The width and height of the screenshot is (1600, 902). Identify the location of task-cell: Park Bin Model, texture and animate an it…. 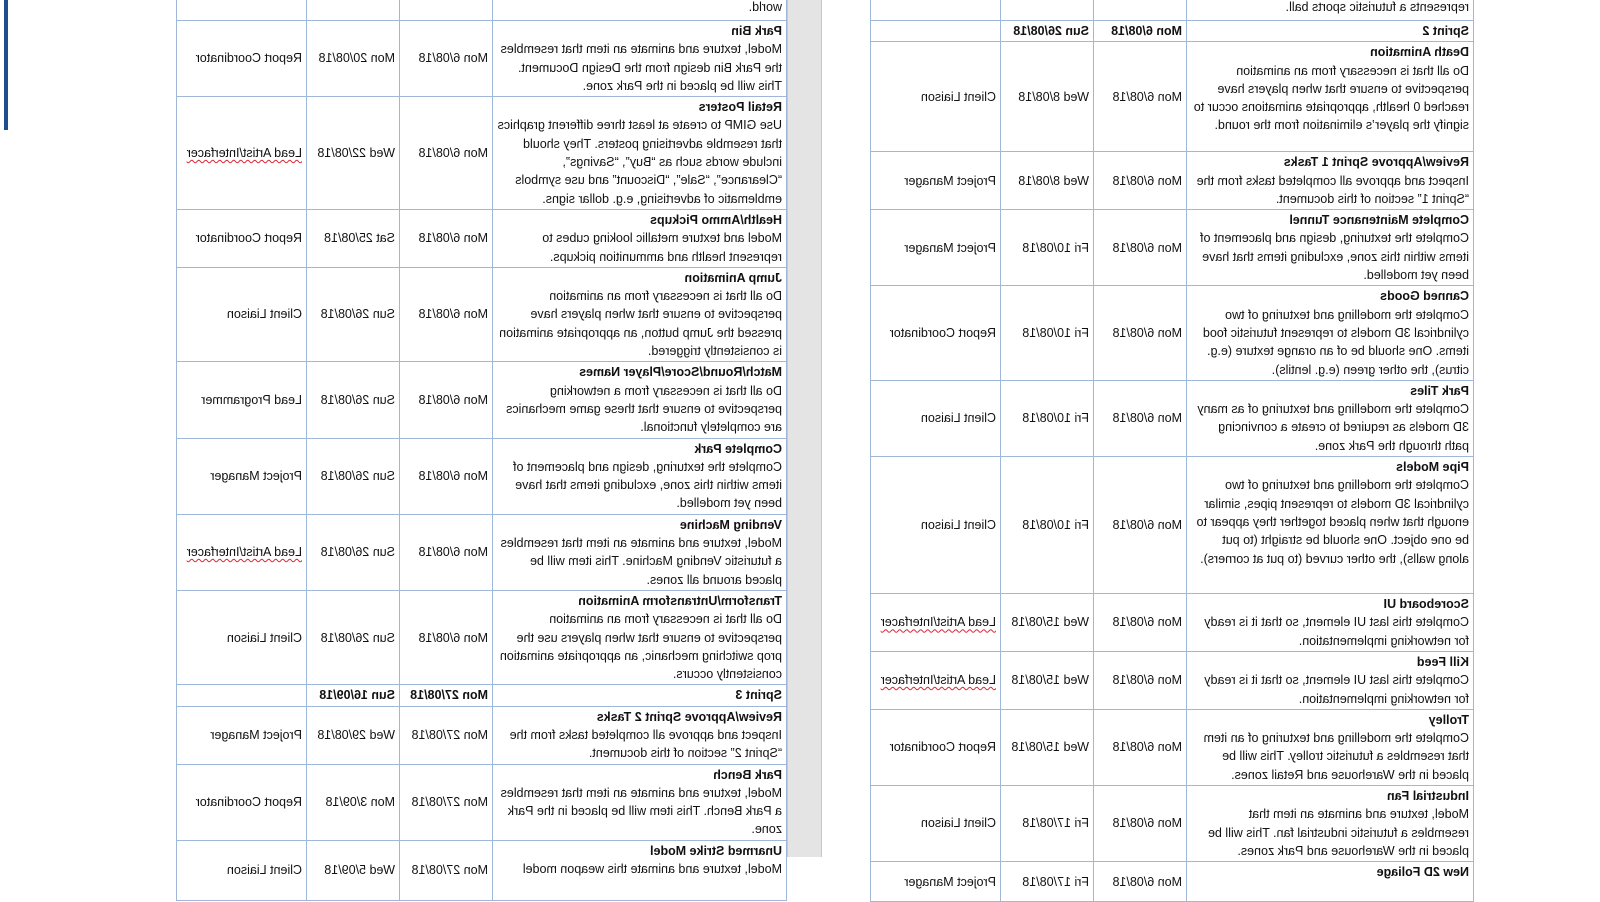
(639, 58).